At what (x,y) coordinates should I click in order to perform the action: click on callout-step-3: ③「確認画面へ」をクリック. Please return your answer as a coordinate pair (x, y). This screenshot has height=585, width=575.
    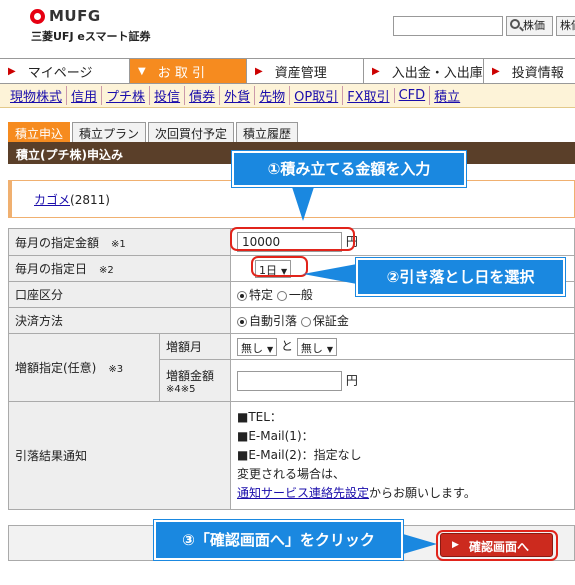
    Looking at the image, I should click on (278, 540).